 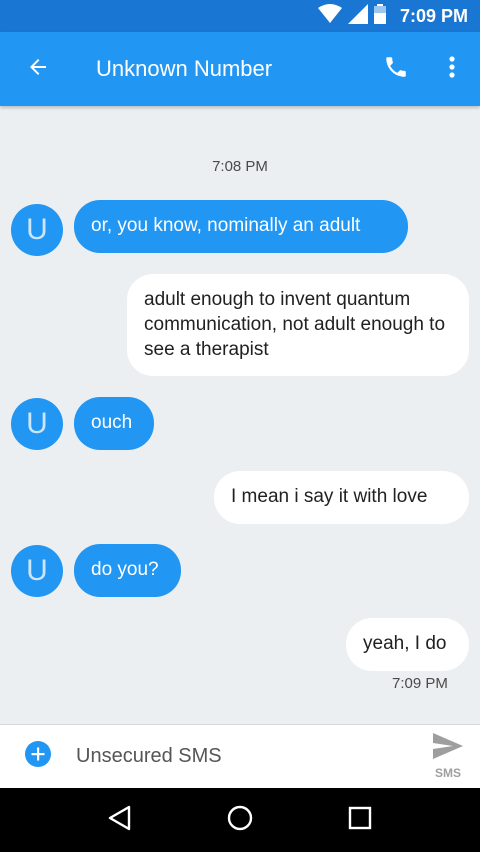 I want to click on toolbar: Unknown Number, so click(x=240, y=69).